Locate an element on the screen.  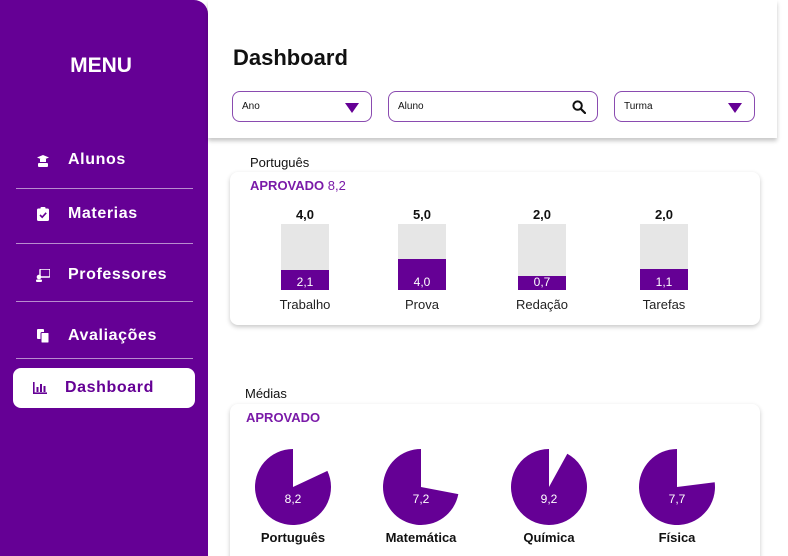
ano-select-value: Ano is located at coordinates (251, 106).